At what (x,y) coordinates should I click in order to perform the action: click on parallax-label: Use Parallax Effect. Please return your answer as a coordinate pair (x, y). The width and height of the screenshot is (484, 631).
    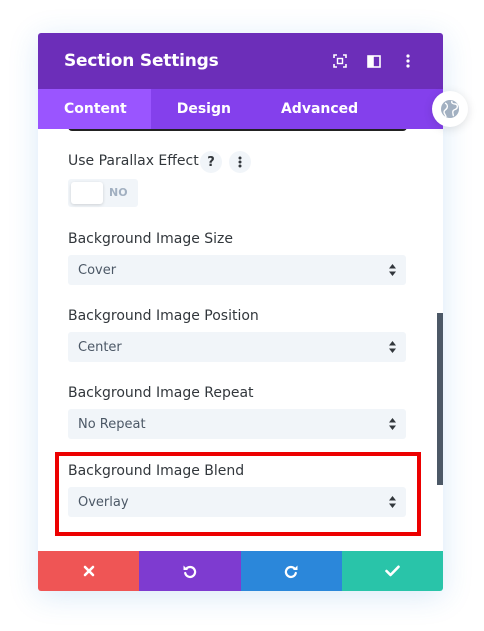
    Looking at the image, I should click on (133, 161).